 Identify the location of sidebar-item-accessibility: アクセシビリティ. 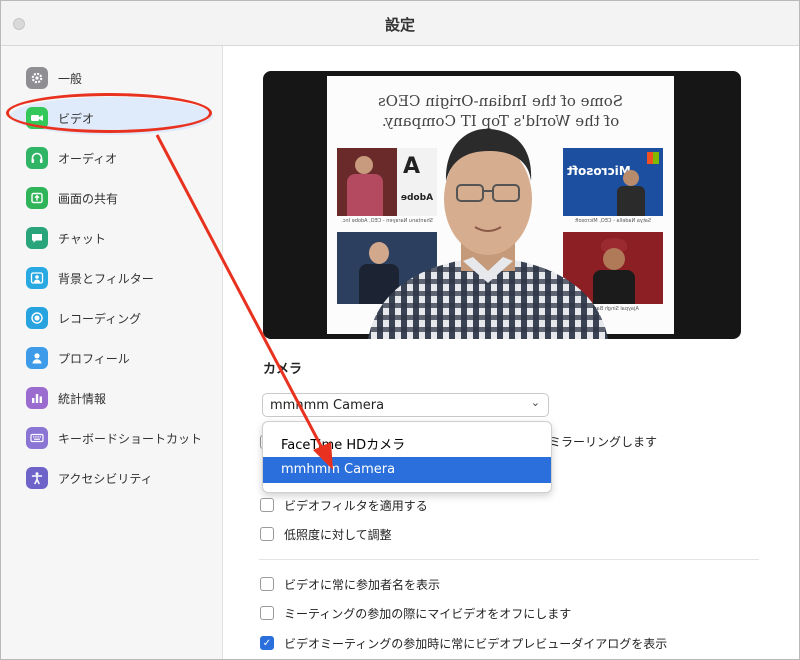
(89, 478).